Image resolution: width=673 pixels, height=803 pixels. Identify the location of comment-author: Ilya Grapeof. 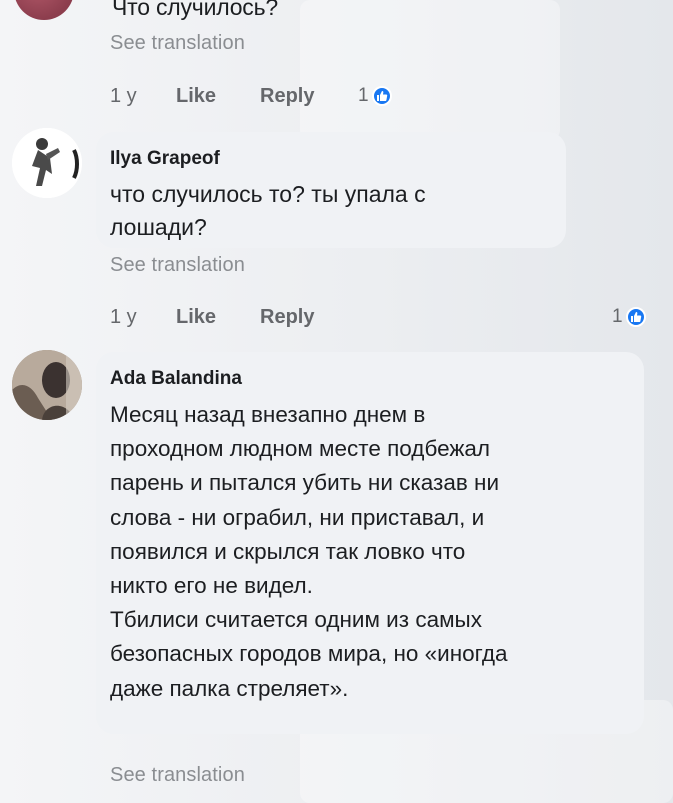
(165, 159).